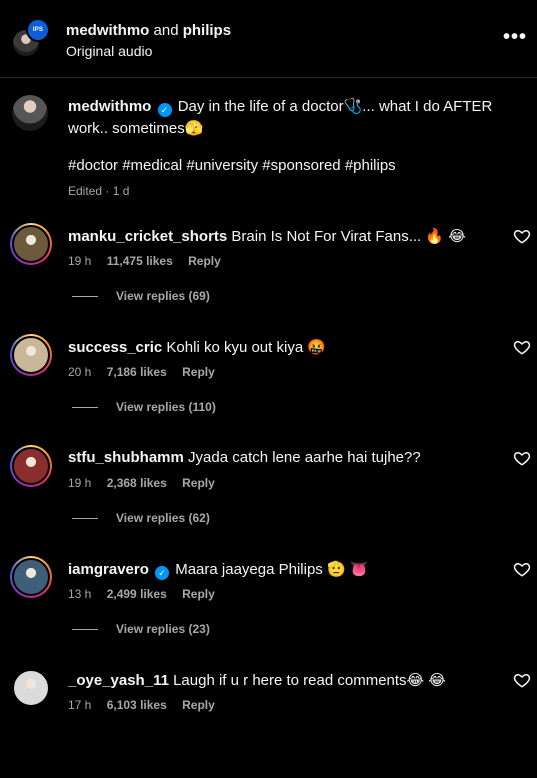 The width and height of the screenshot is (537, 778). Describe the element at coordinates (163, 518) in the screenshot. I see `view-replies-label: View replies (62)` at that location.